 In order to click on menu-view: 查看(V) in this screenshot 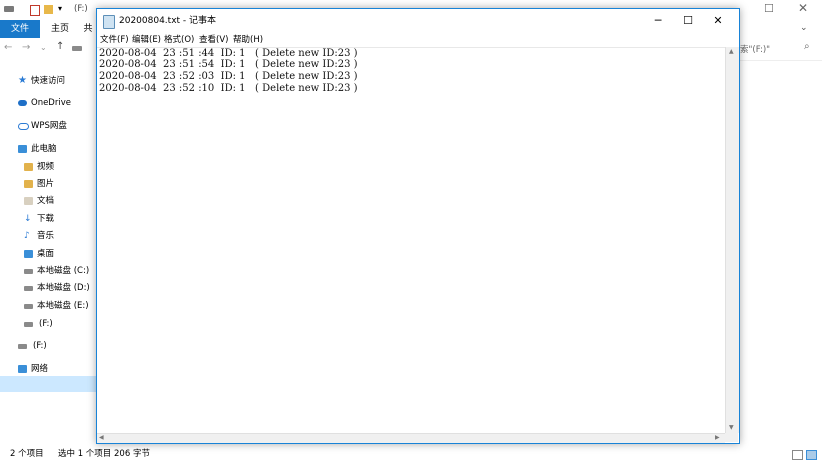, I will do `click(213, 40)`.